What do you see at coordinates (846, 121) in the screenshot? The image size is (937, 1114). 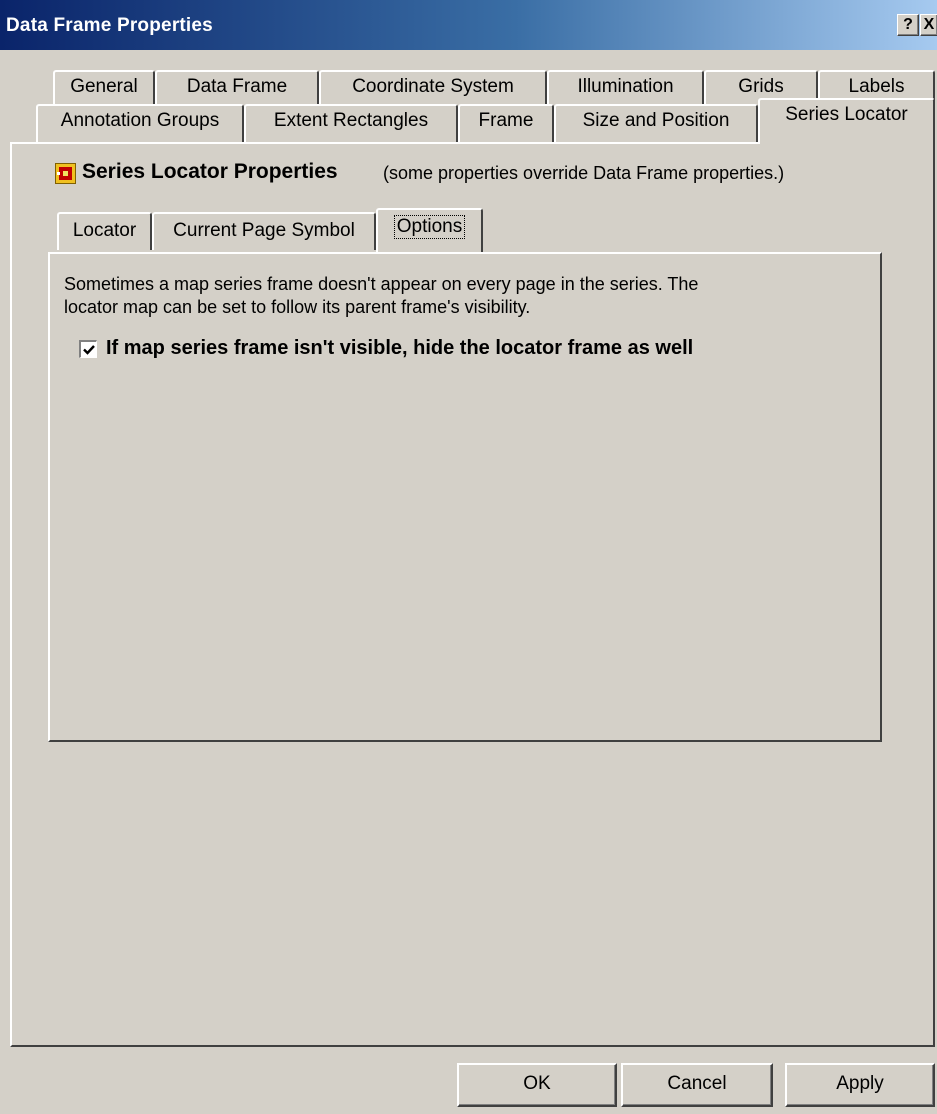 I see `tab-series-locator: Series Locator` at bounding box center [846, 121].